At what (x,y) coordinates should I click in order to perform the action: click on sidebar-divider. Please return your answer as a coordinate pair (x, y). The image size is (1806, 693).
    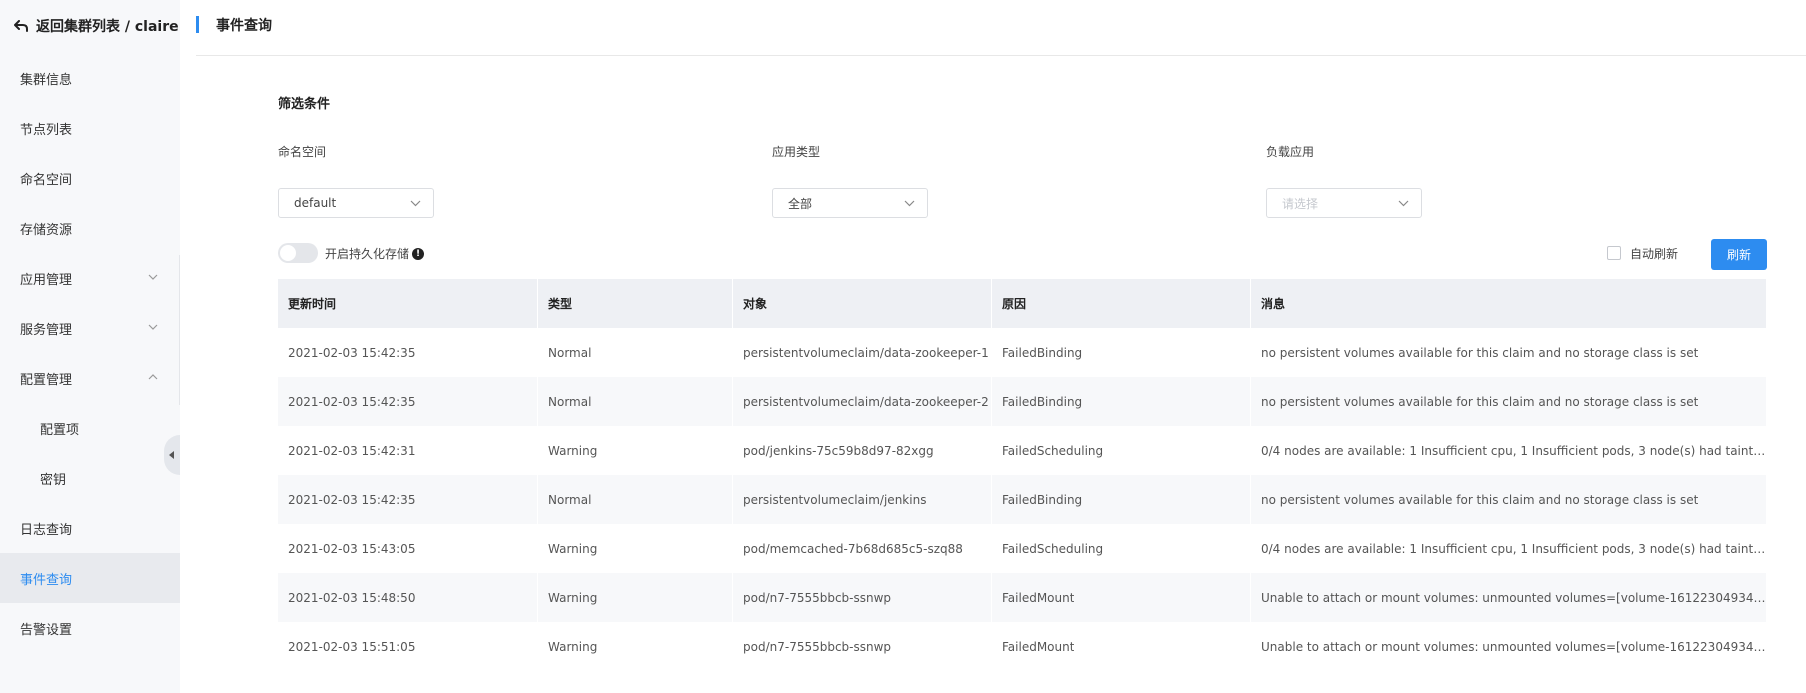
    Looking at the image, I should click on (179, 330).